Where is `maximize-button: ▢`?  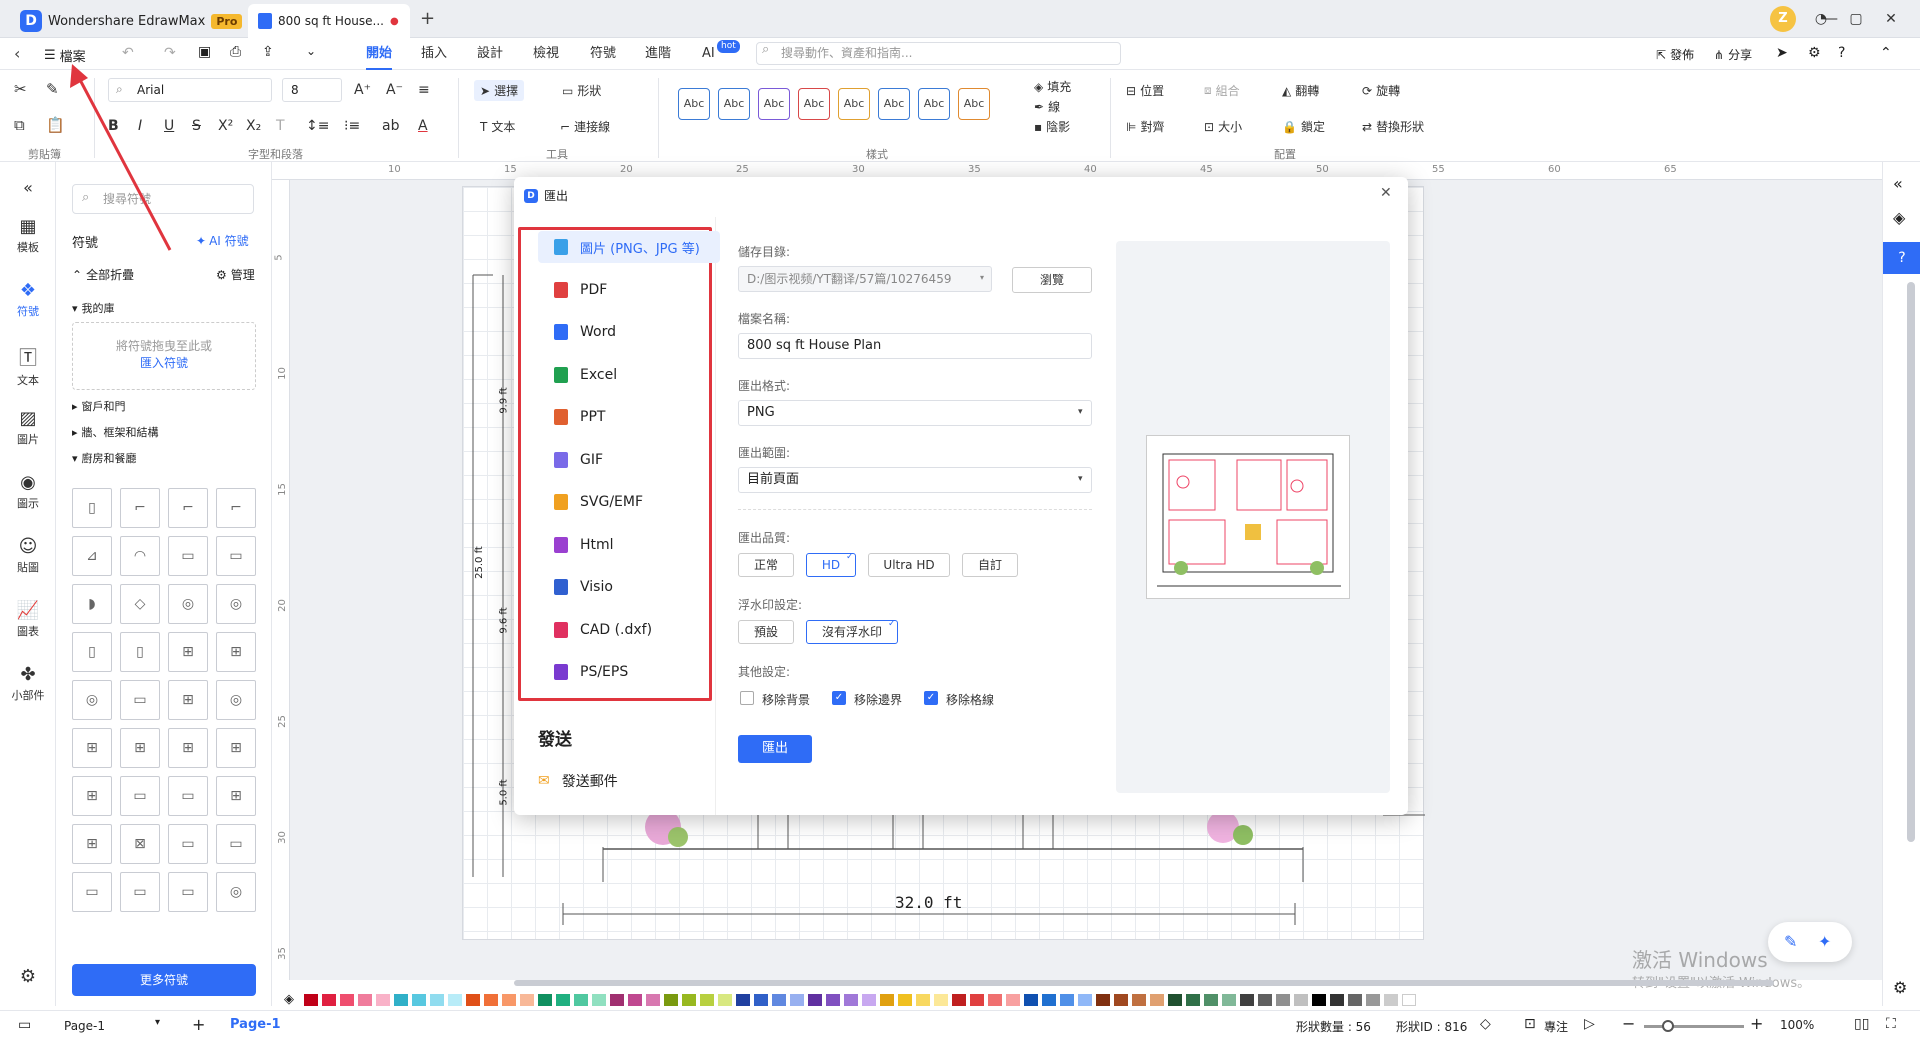 maximize-button: ▢ is located at coordinates (1856, 19).